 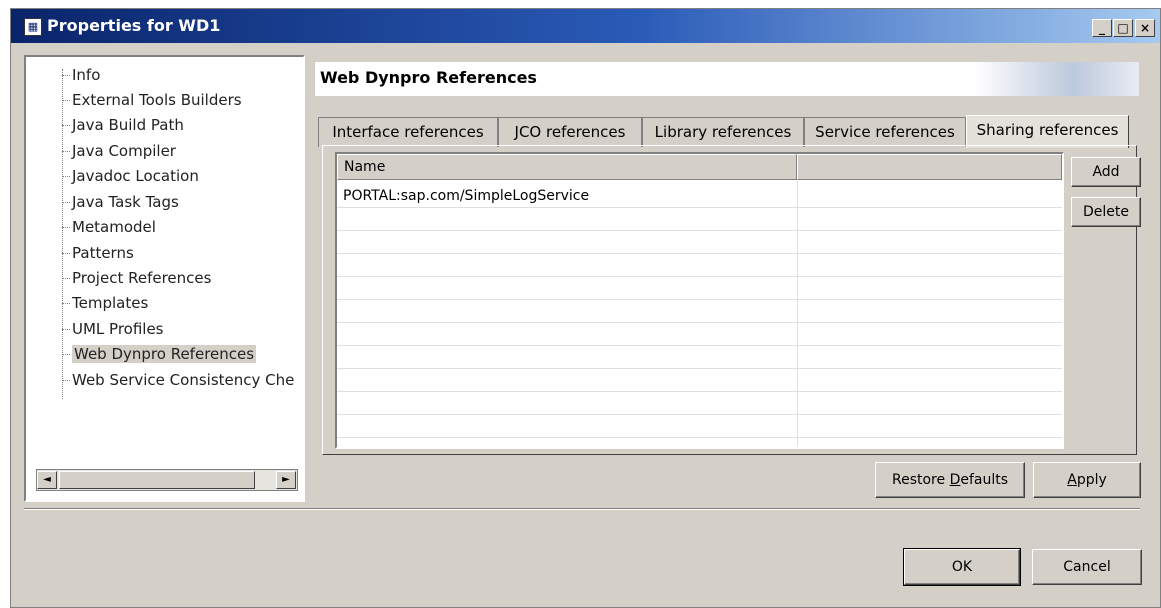 I want to click on apply-button: Apply, so click(x=1087, y=480).